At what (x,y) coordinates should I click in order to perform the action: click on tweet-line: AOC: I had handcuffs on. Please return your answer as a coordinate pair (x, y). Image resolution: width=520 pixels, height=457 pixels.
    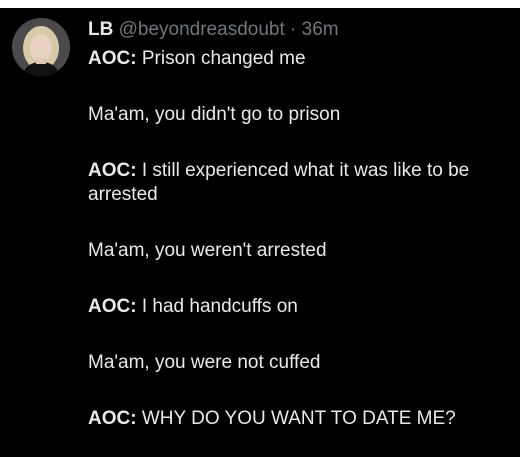
    Looking at the image, I should click on (193, 306).